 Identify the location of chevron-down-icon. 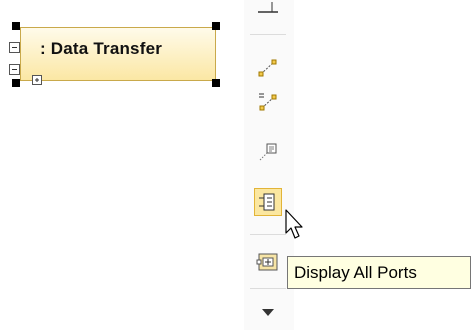
(268, 312).